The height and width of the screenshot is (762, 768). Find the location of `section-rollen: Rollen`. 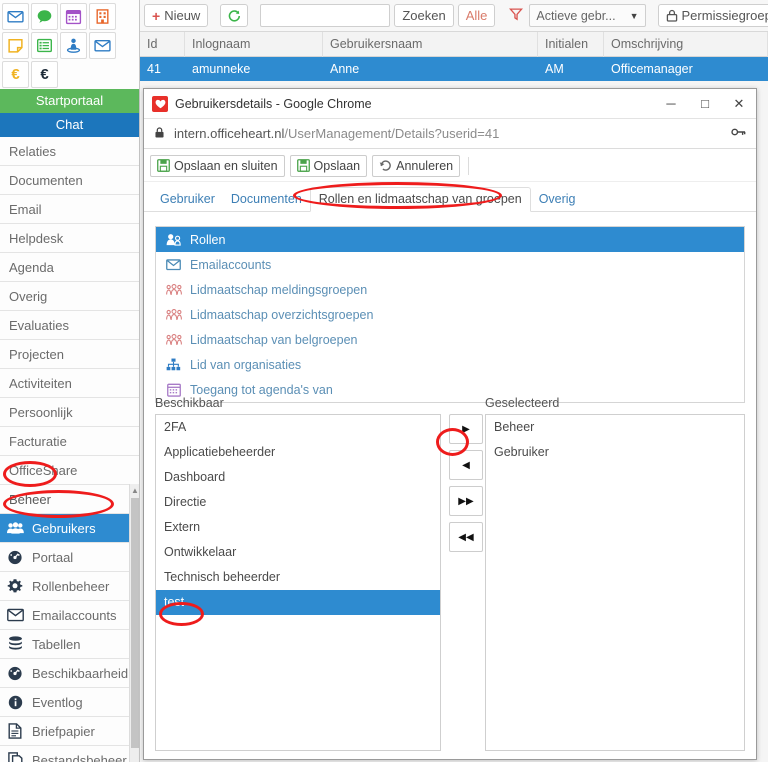

section-rollen: Rollen is located at coordinates (450, 239).